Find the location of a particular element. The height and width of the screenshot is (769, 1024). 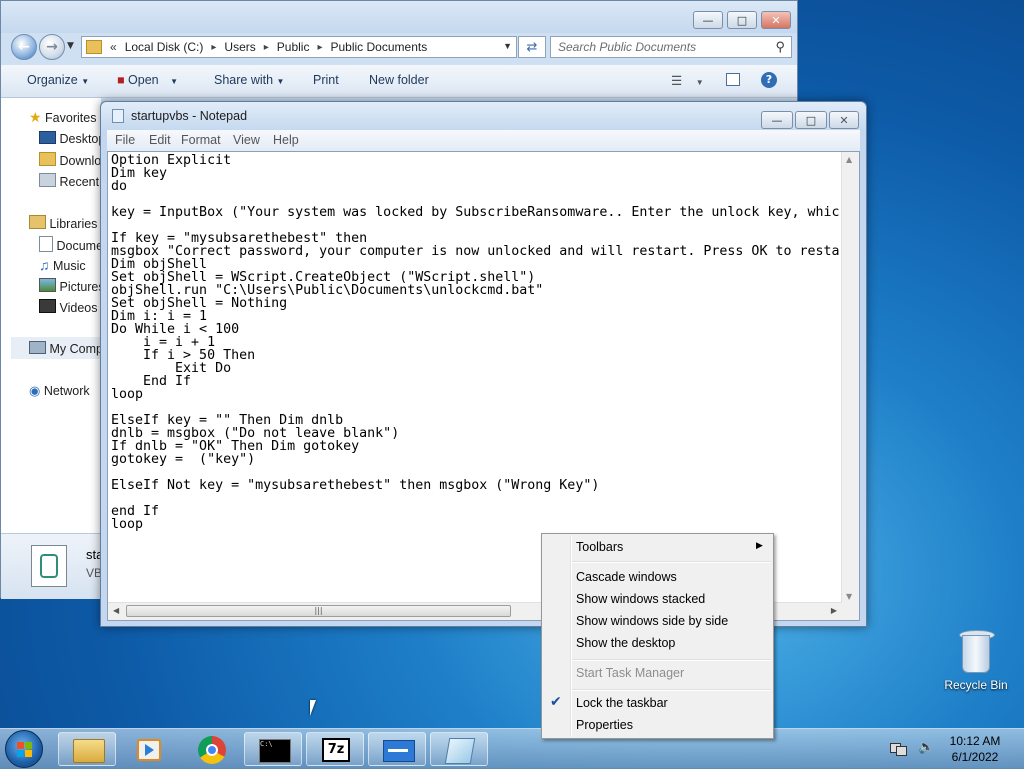

address-dropdown-icon: ▼ is located at coordinates (507, 46).